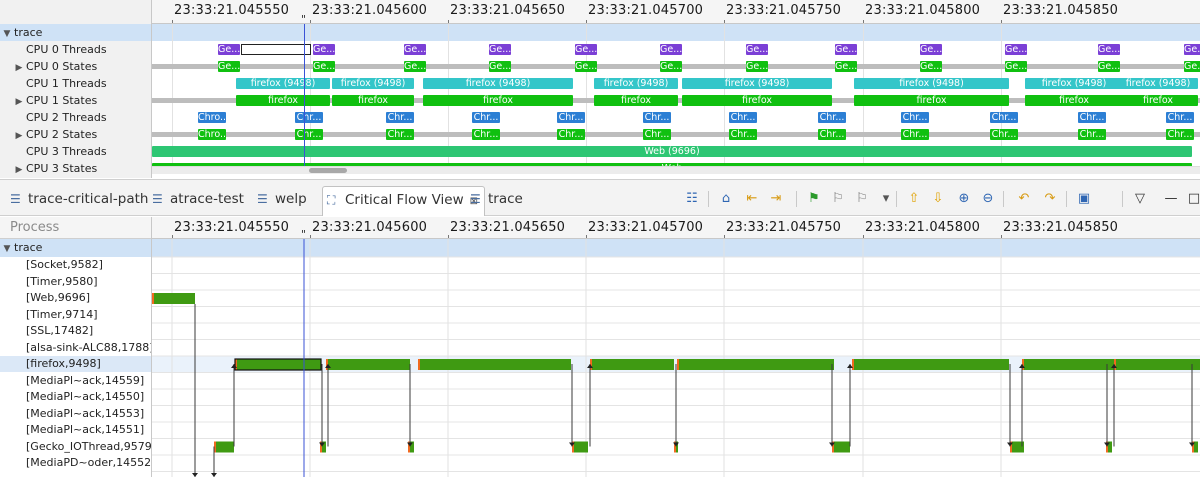 The image size is (1200, 477). What do you see at coordinates (75, 364) in the screenshot?
I see `process-row: [firefox,9498]` at bounding box center [75, 364].